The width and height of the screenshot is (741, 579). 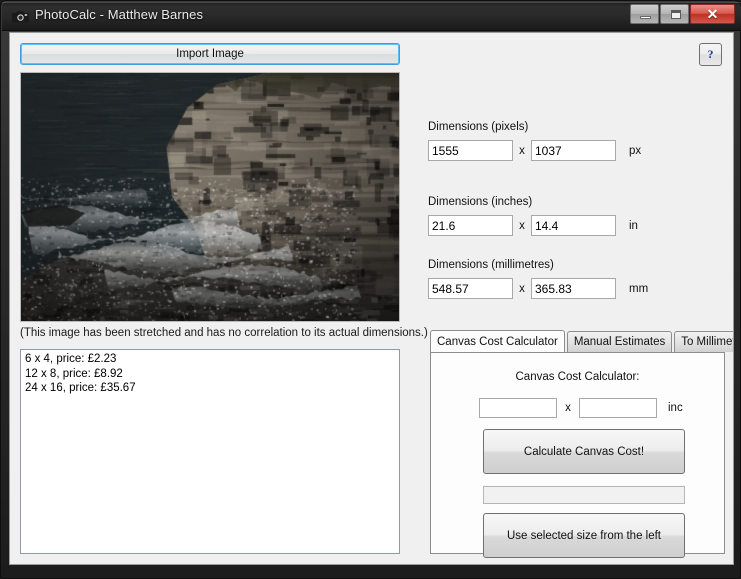 What do you see at coordinates (480, 202) in the screenshot?
I see `dimensions-inches-label: Dimensions (inches)` at bounding box center [480, 202].